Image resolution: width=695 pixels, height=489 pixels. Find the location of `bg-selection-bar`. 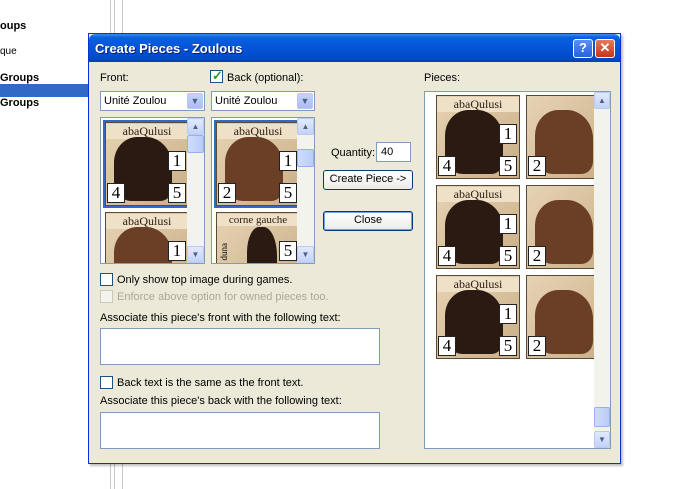

bg-selection-bar is located at coordinates (44, 90).